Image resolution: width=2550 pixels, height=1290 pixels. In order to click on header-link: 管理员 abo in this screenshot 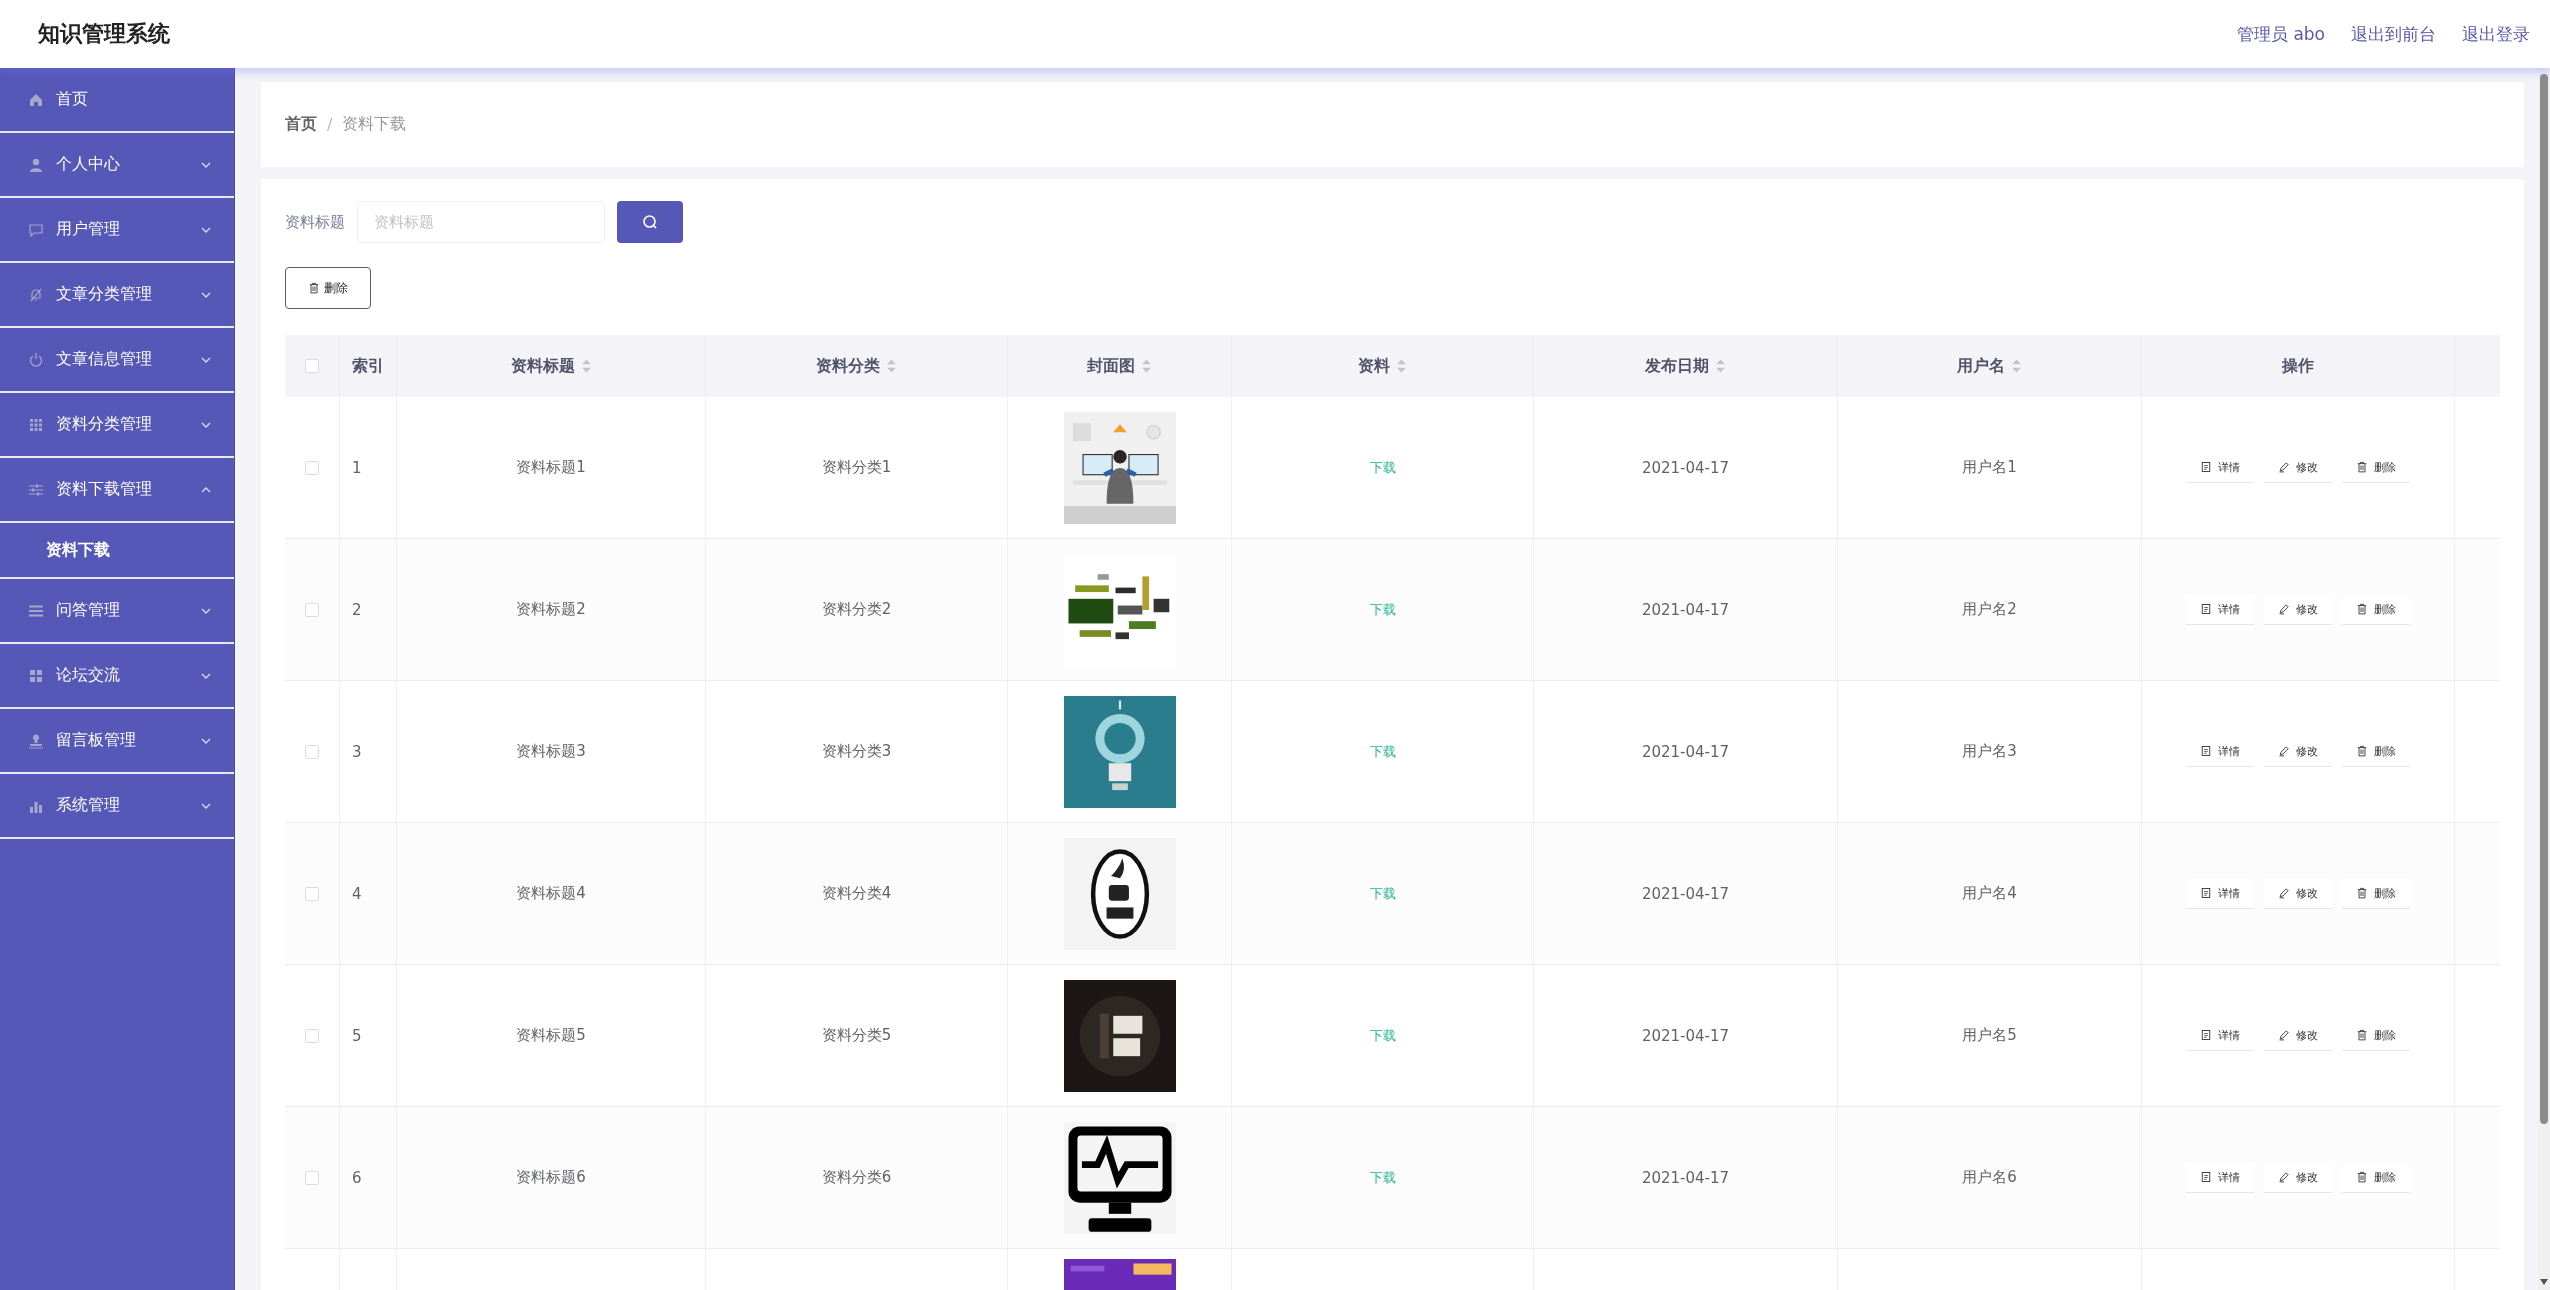, I will do `click(2281, 34)`.